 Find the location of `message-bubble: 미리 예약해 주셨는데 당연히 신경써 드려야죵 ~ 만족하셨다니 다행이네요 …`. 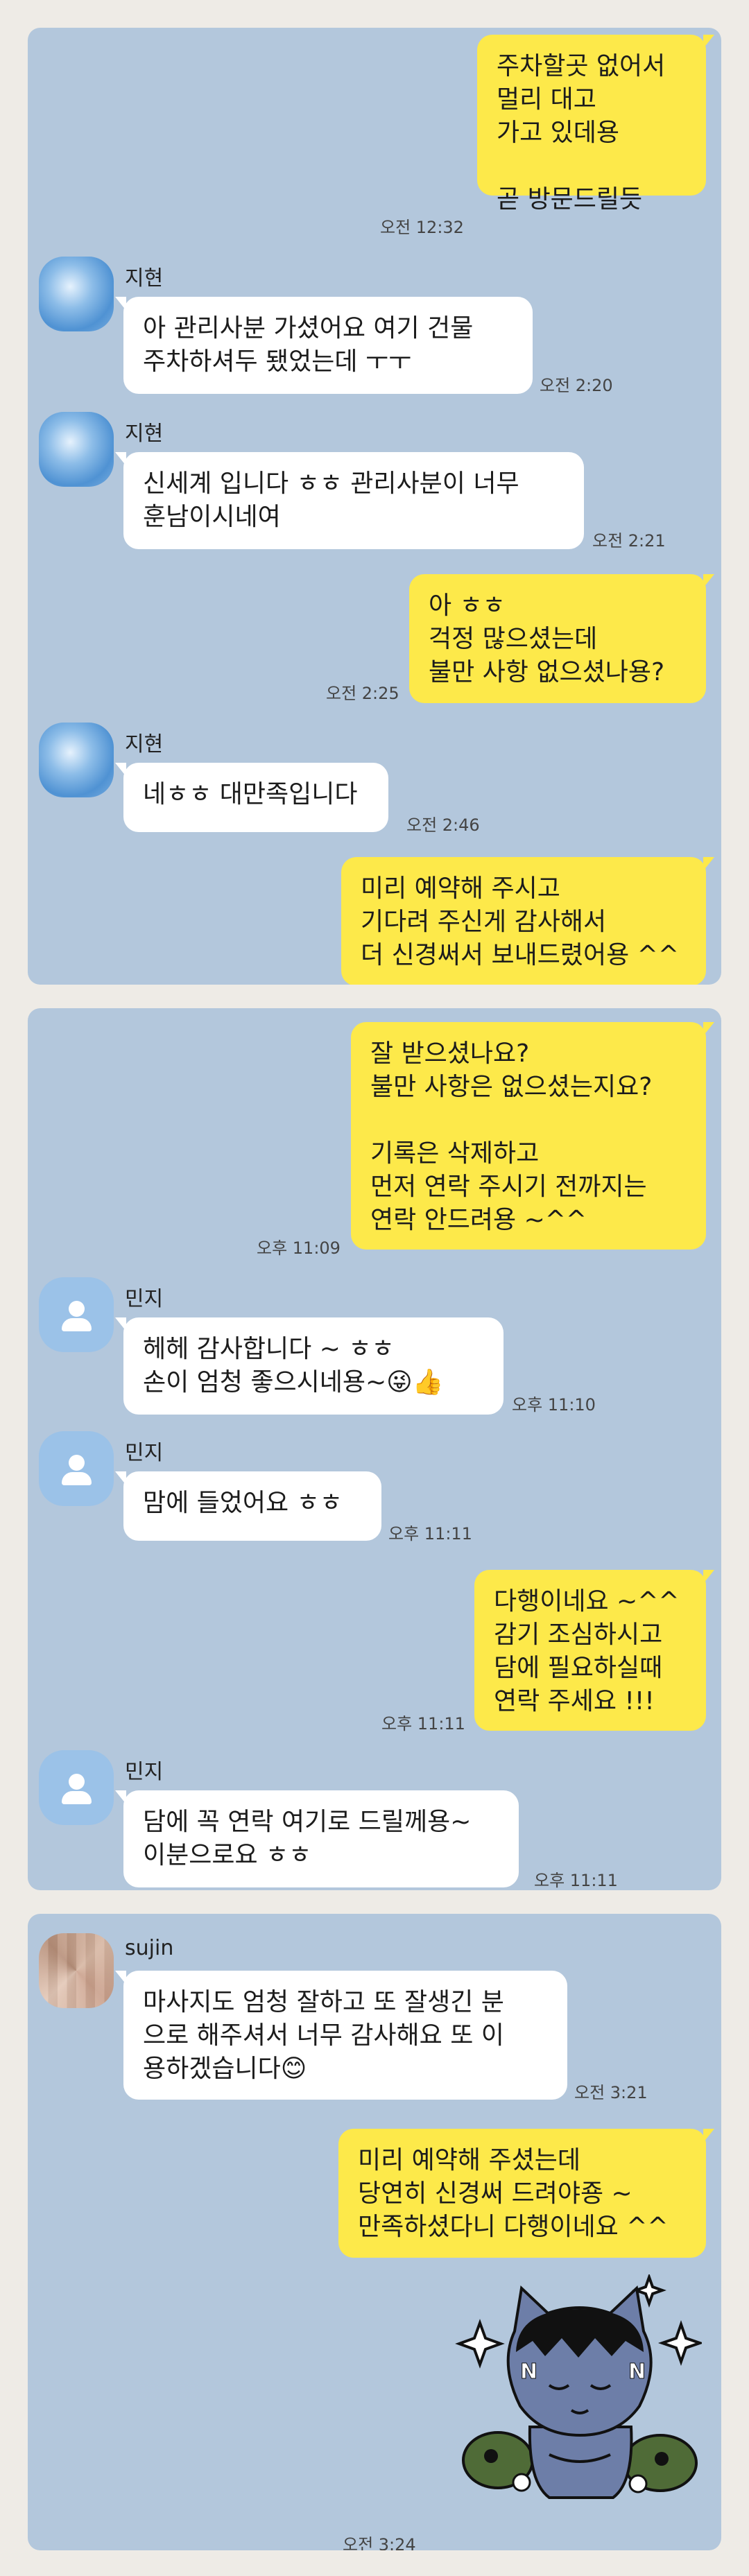

message-bubble: 미리 예약해 주셨는데 당연히 신경써 드려야죵 ~ 만족하셨다니 다행이네요 … is located at coordinates (526, 2193).